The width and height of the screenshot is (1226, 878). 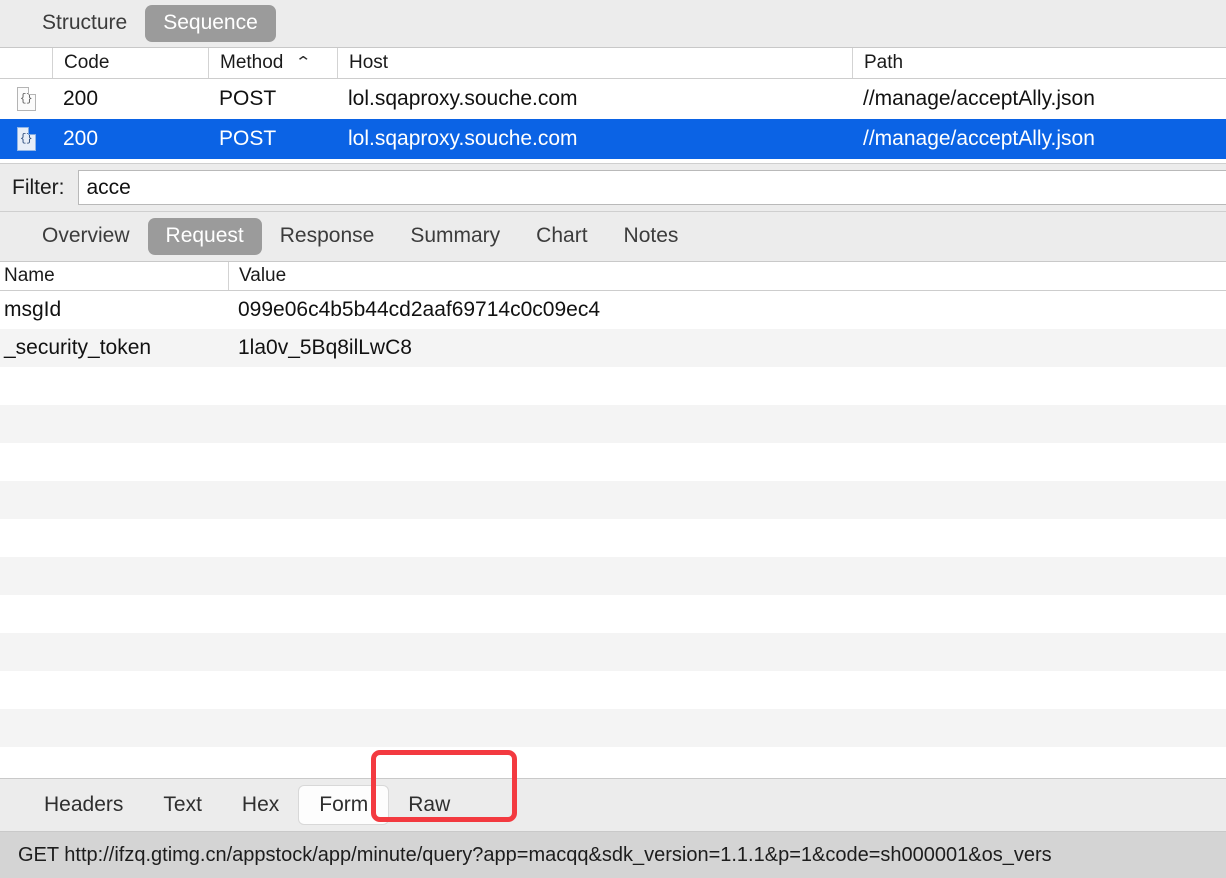 I want to click on kv-value: 099e06c4b5b44cd2aaf69714c0c09ec4, so click(x=419, y=309).